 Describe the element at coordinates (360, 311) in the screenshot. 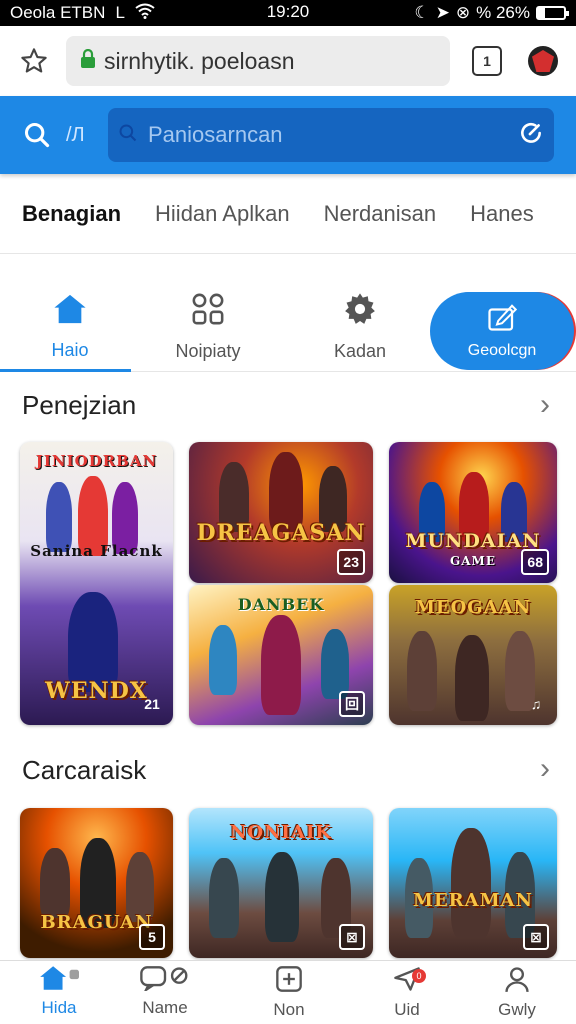

I see `gear-icon` at that location.